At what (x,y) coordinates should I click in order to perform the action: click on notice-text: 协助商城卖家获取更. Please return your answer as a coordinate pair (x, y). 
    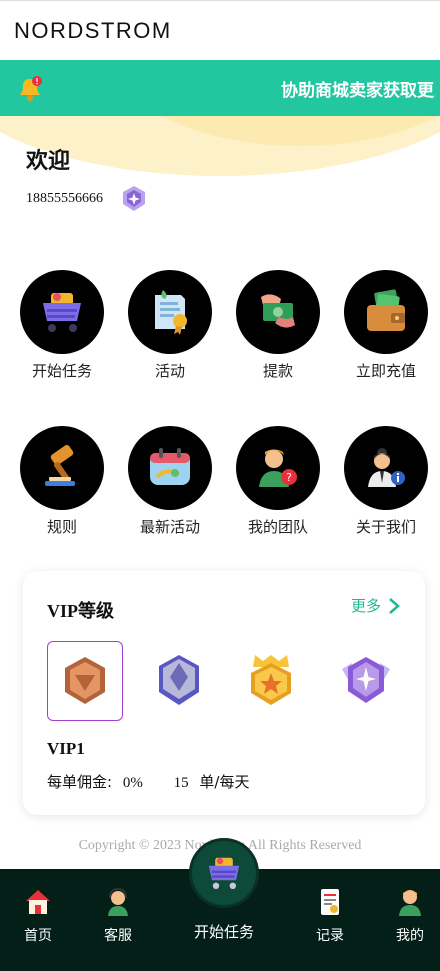
    Looking at the image, I should click on (357, 90).